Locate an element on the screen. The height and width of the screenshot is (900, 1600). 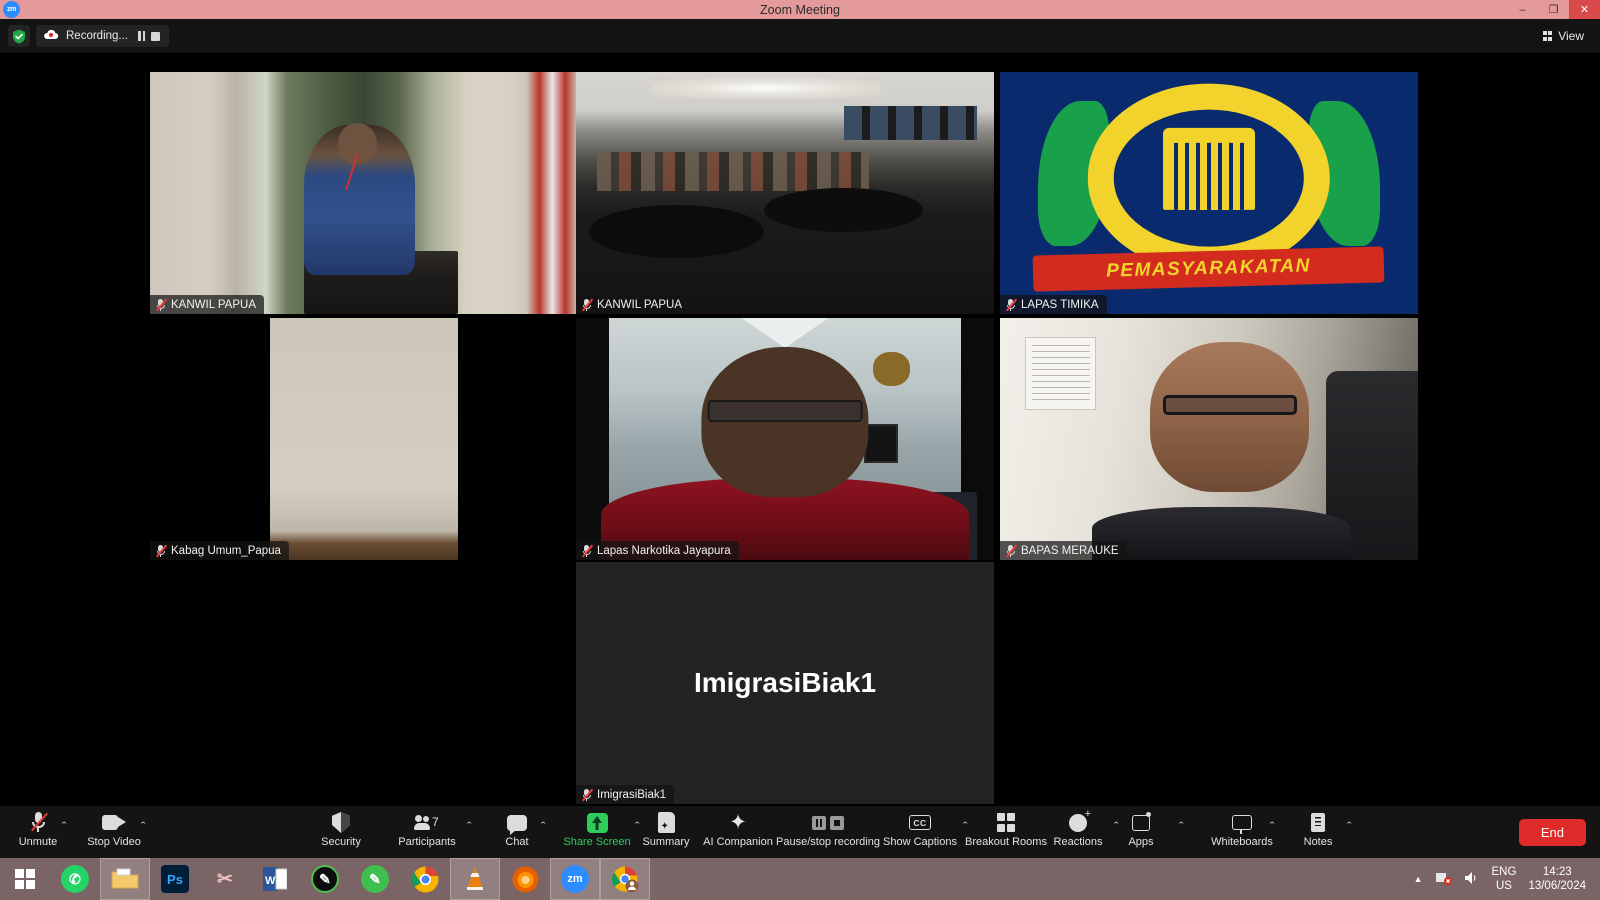
security-button: Security is located at coordinates (341, 829).